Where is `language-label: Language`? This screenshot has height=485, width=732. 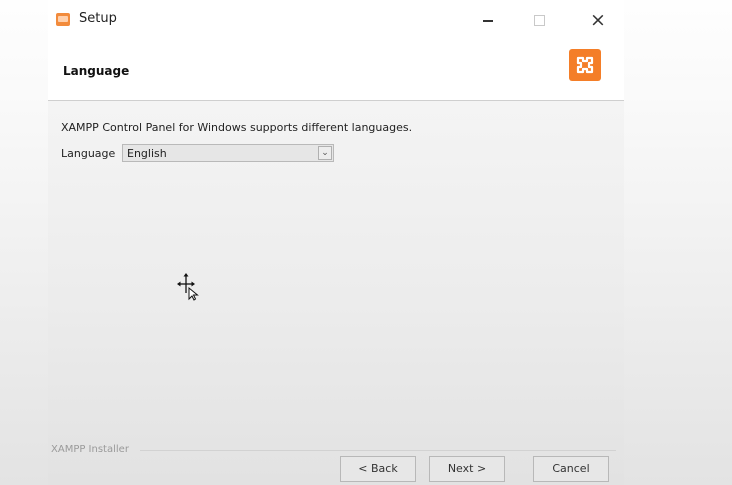 language-label: Language is located at coordinates (88, 153).